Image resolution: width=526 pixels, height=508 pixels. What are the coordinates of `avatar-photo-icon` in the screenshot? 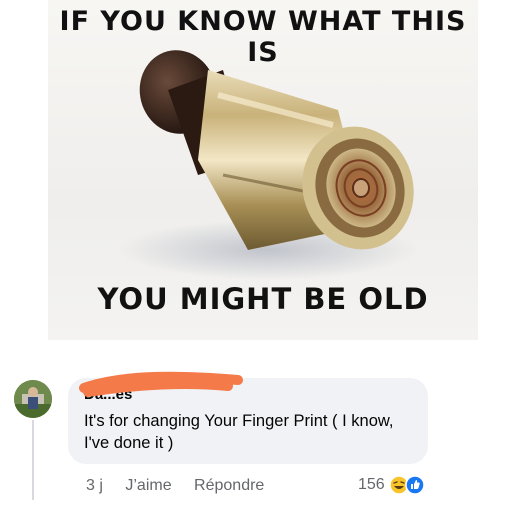 It's located at (33, 399).